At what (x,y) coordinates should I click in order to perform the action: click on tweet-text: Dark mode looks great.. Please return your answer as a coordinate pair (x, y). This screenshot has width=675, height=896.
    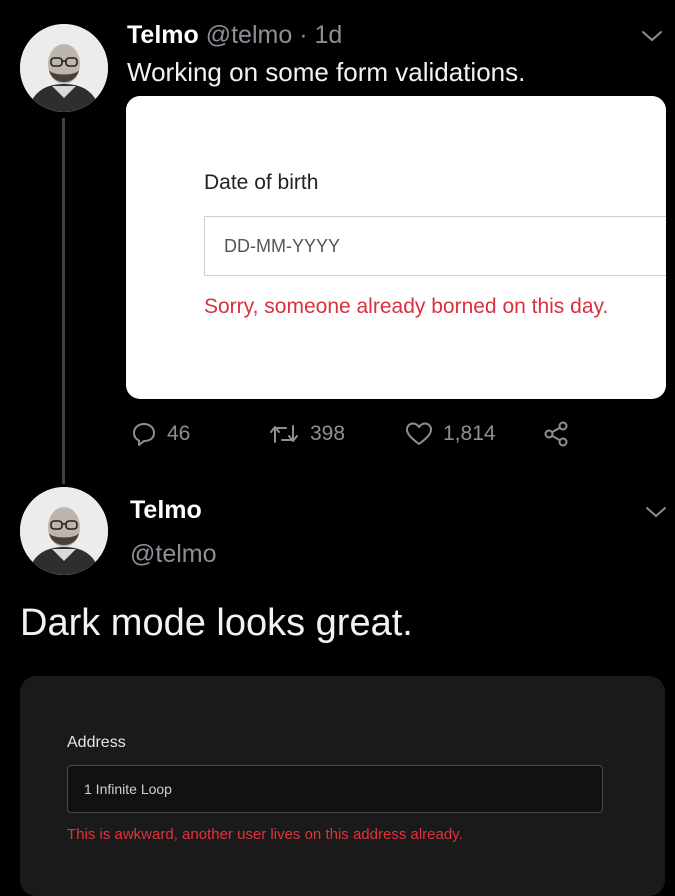
    Looking at the image, I should click on (216, 623).